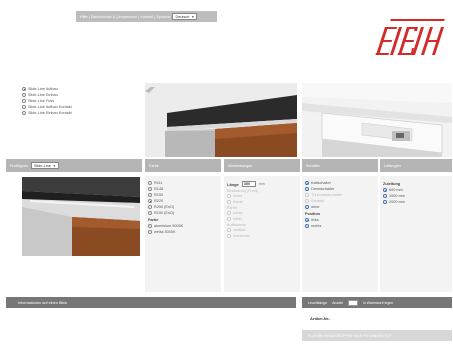 Image resolution: width=453 pixels, height=363 pixels. What do you see at coordinates (165, 232) in the screenshot?
I see `option-label: weiss 3000K` at bounding box center [165, 232].